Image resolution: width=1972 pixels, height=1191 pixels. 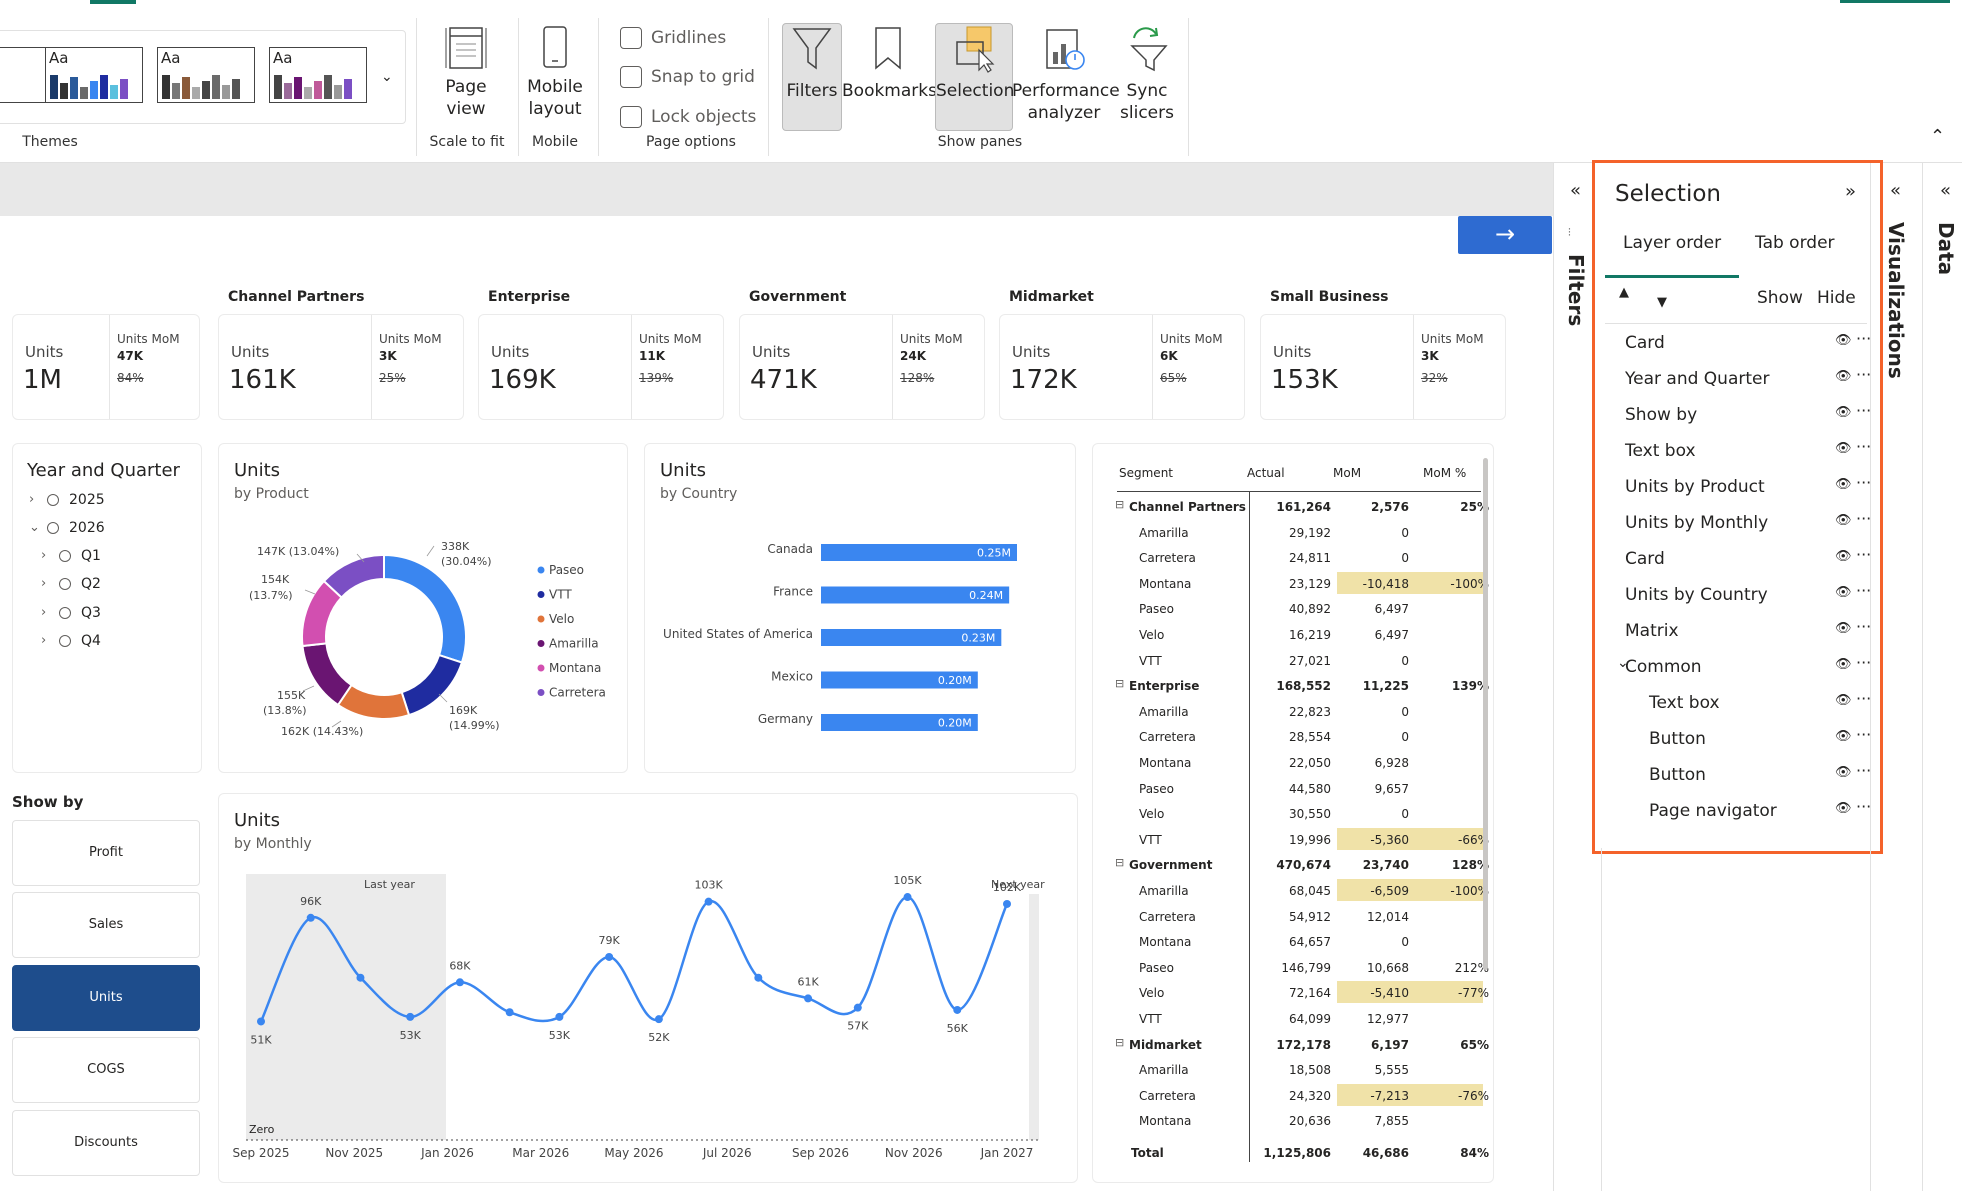 I want to click on page-view-button: Page view, so click(x=466, y=72).